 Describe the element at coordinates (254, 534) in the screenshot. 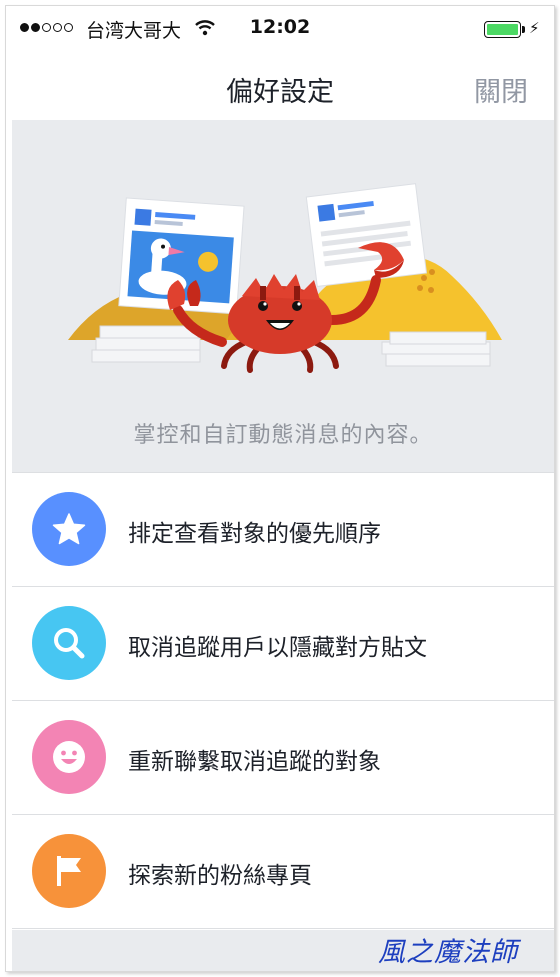

I see `list-item-label: 排定查看對象的優先順序` at that location.